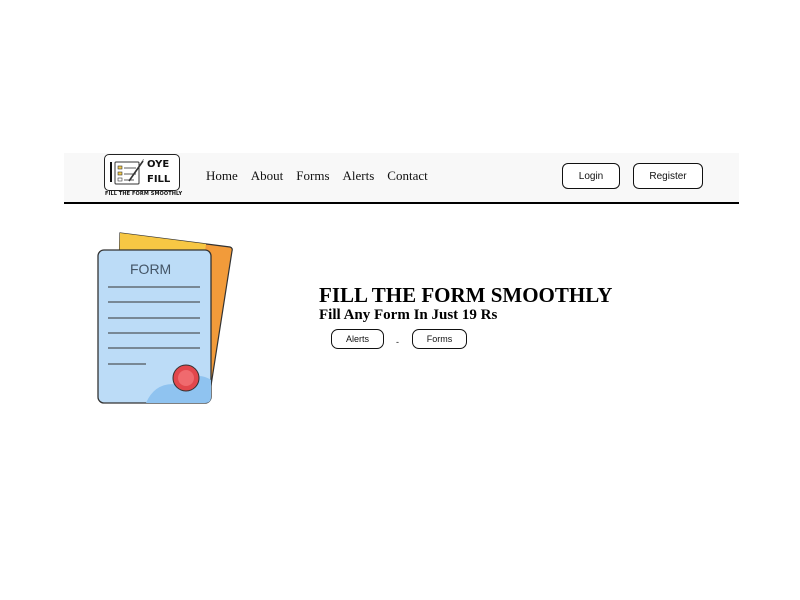  Describe the element at coordinates (668, 176) in the screenshot. I see `register-button: Register` at that location.